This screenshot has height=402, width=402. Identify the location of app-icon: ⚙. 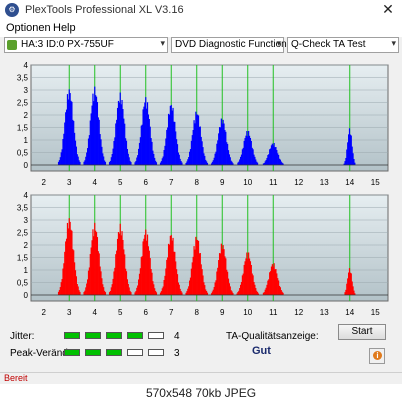
(12, 10).